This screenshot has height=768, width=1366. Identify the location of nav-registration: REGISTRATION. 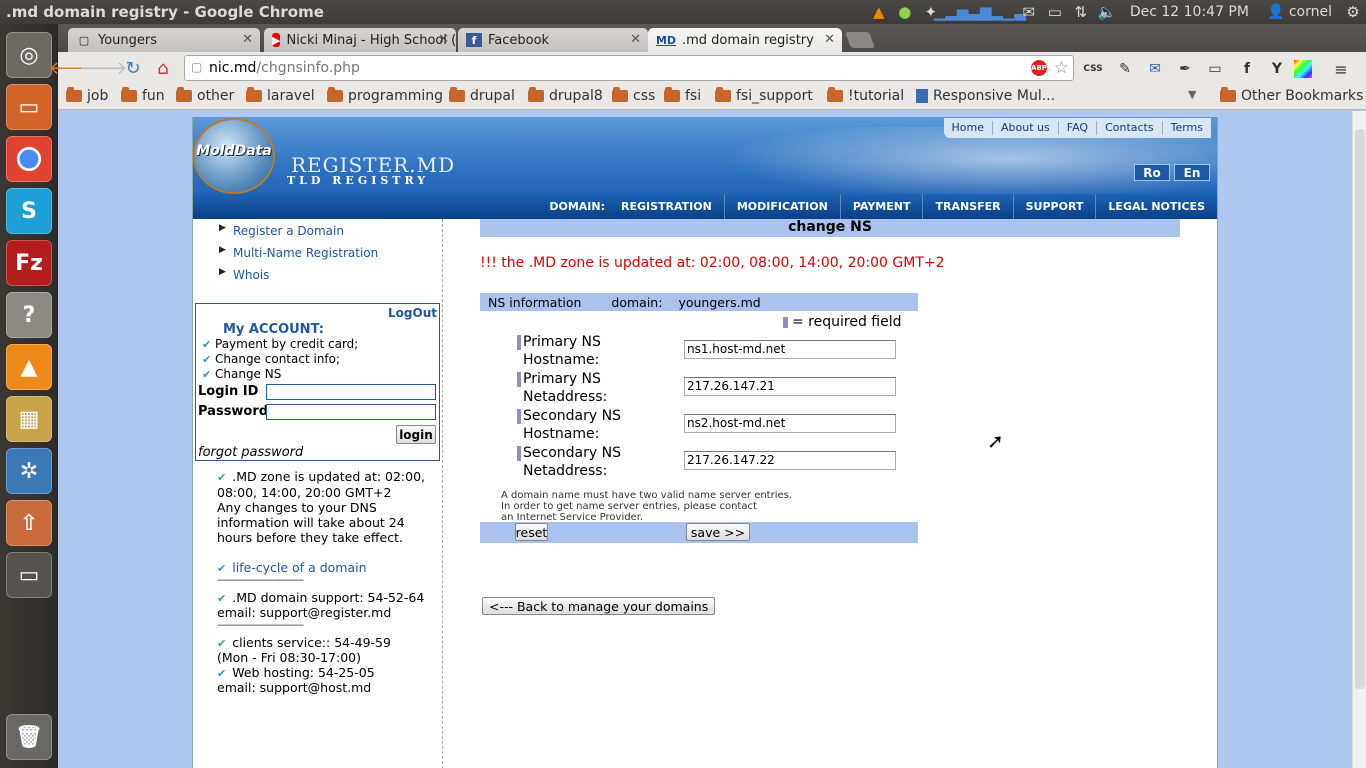
(670, 206).